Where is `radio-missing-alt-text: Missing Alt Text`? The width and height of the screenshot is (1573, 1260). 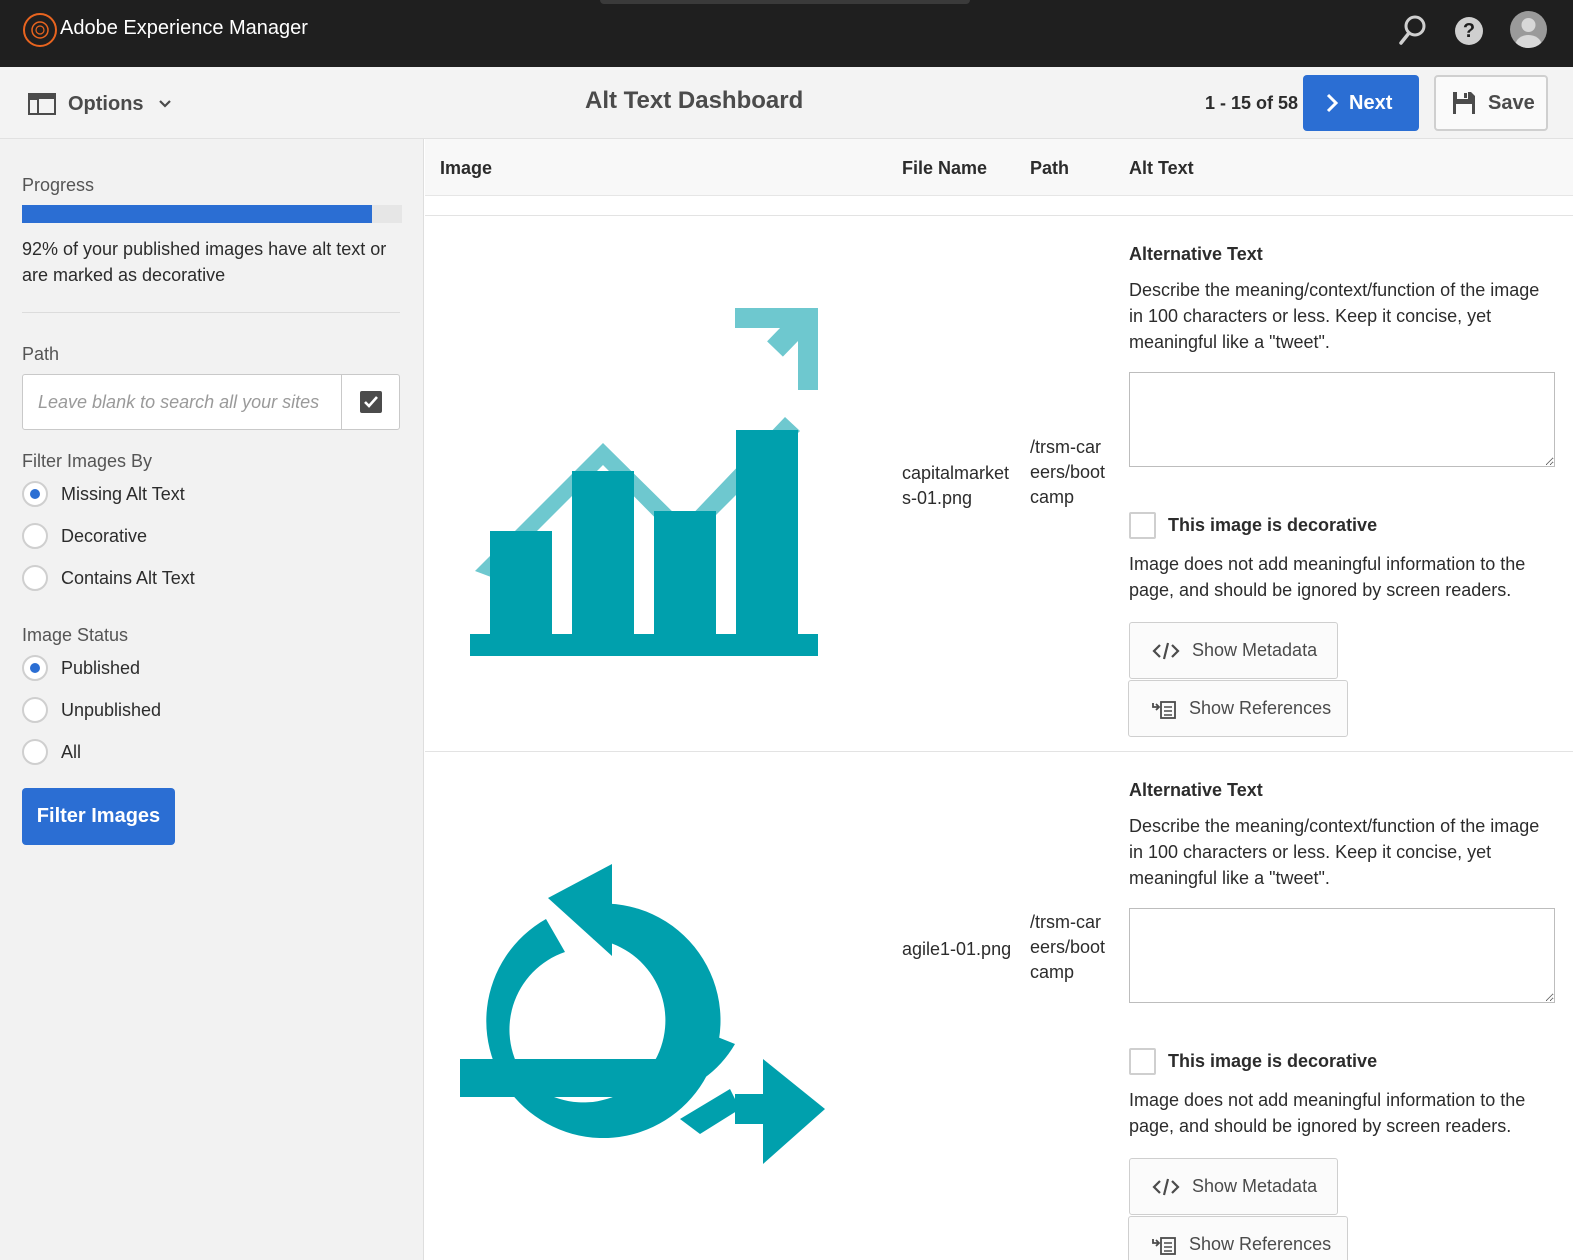
radio-missing-alt-text: Missing Alt Text is located at coordinates (103, 494).